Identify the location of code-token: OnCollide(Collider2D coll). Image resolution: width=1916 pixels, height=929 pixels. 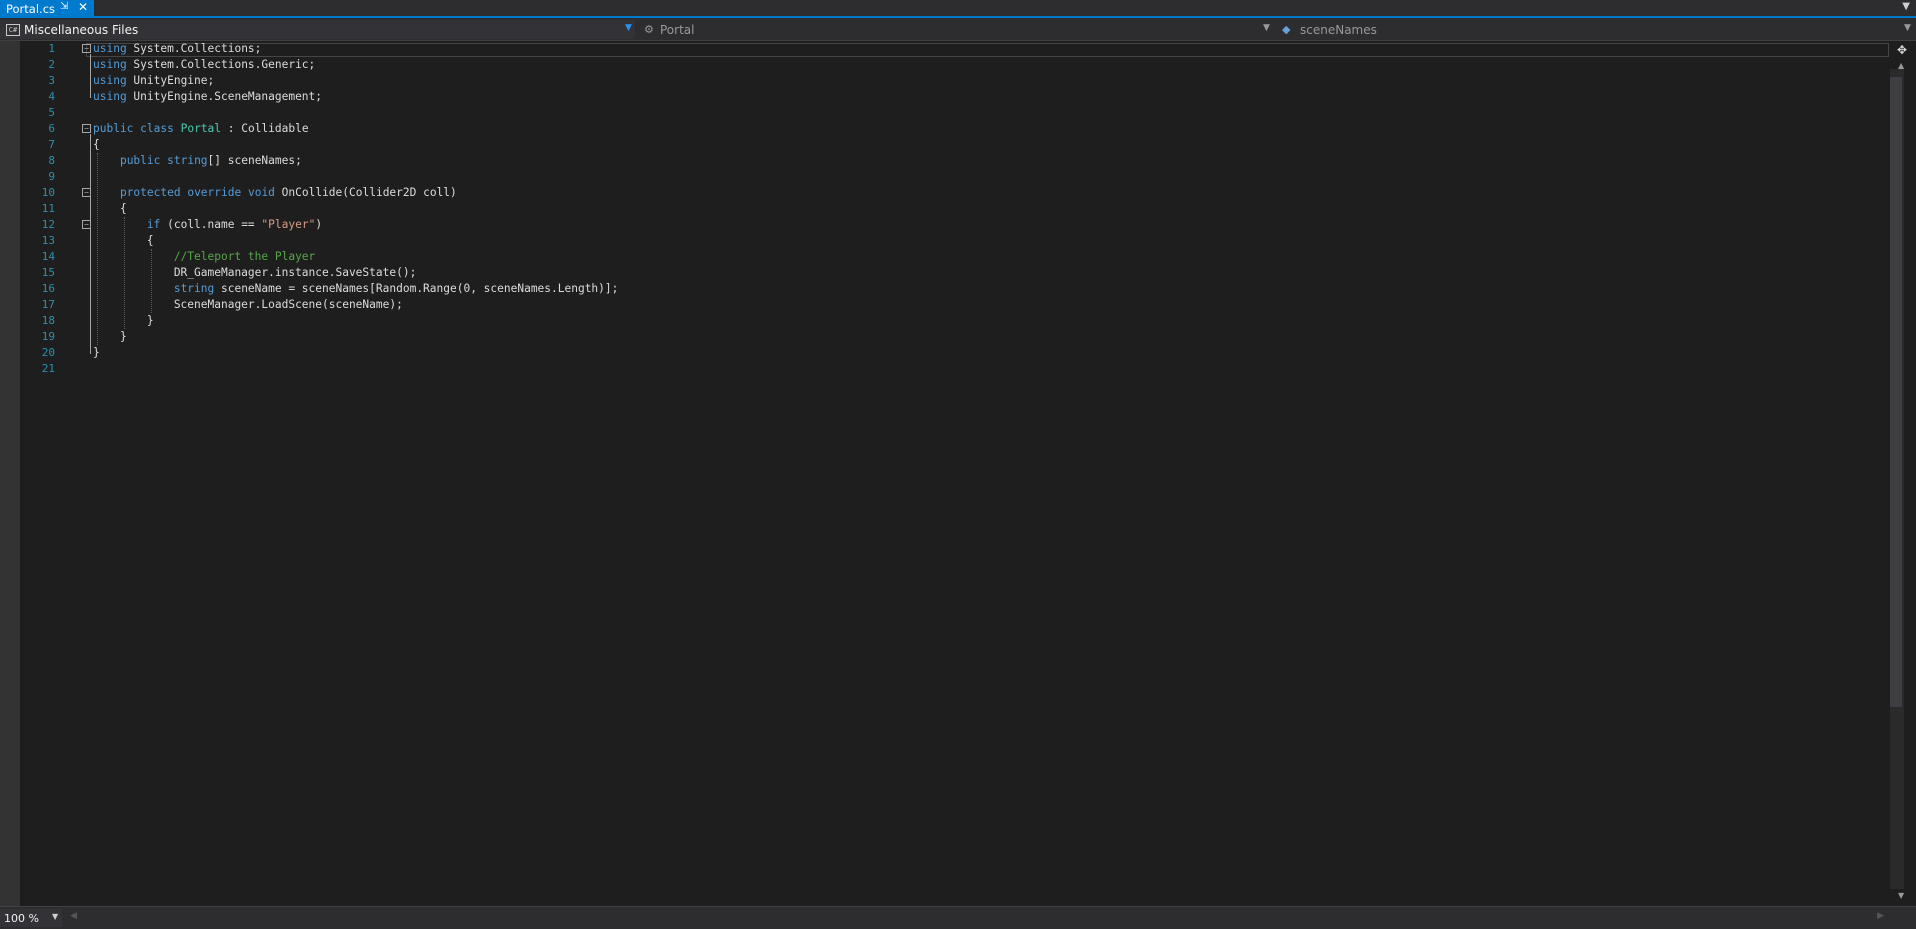
(365, 192).